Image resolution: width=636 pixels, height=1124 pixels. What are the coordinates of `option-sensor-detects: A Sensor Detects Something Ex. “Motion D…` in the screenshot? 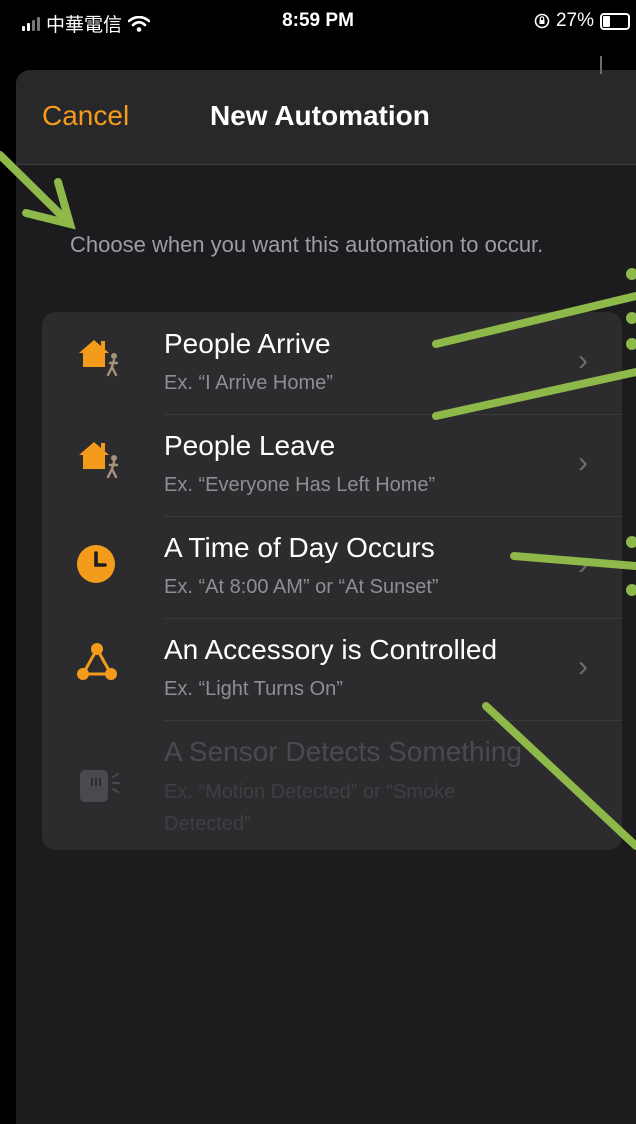 It's located at (332, 785).